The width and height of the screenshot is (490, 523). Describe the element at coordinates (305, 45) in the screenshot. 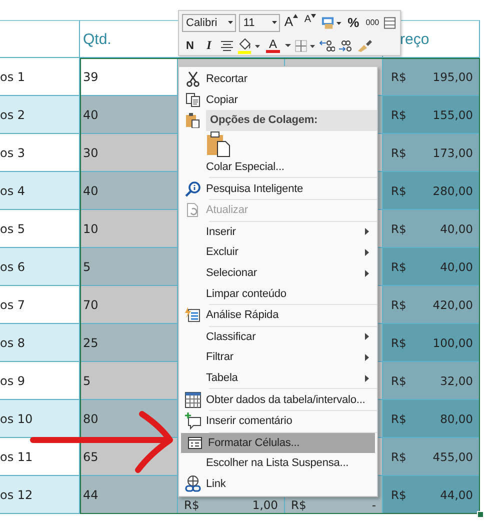

I see `borders-icon` at that location.